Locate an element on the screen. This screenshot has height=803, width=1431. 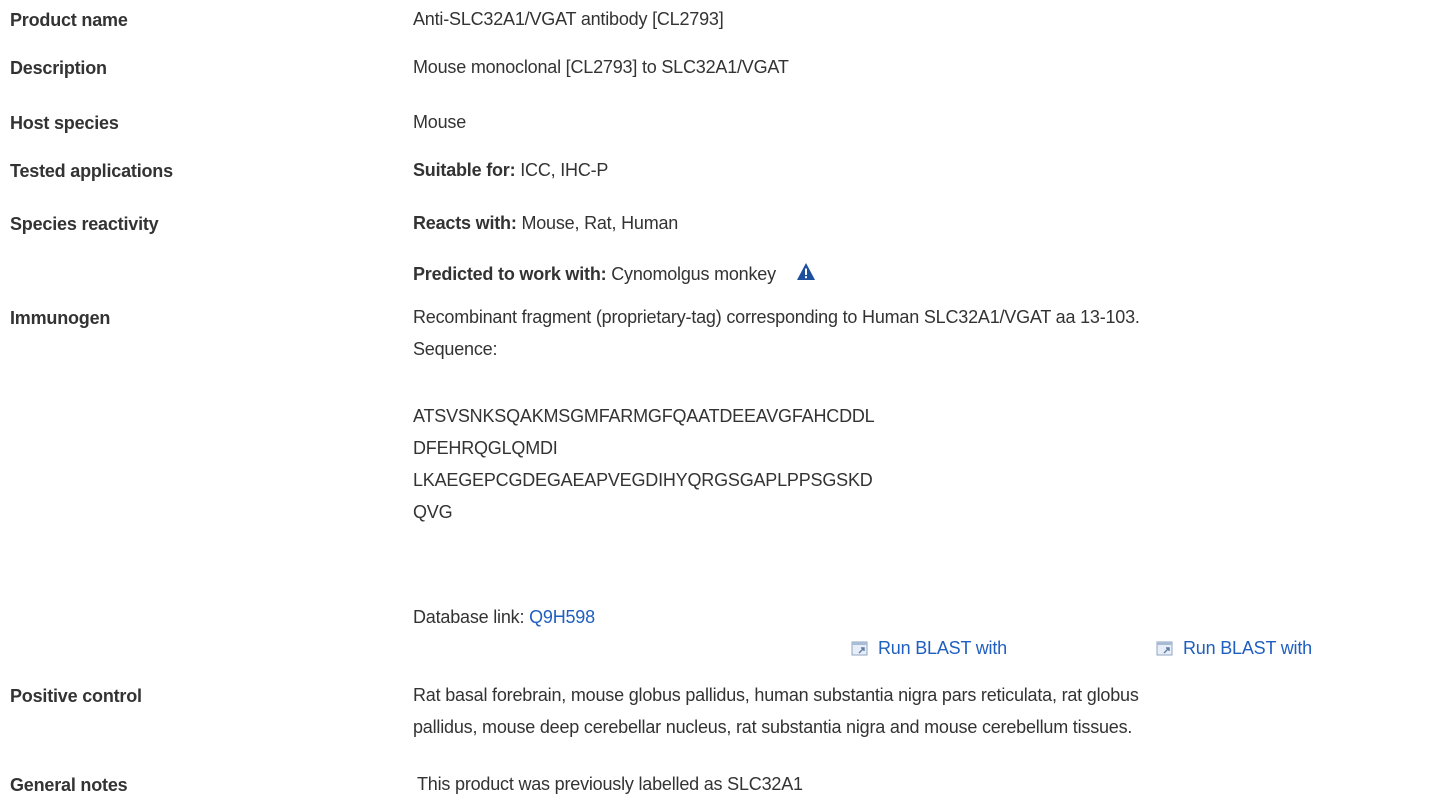
suitable-for-list: ICC, IHC-P is located at coordinates (564, 170).